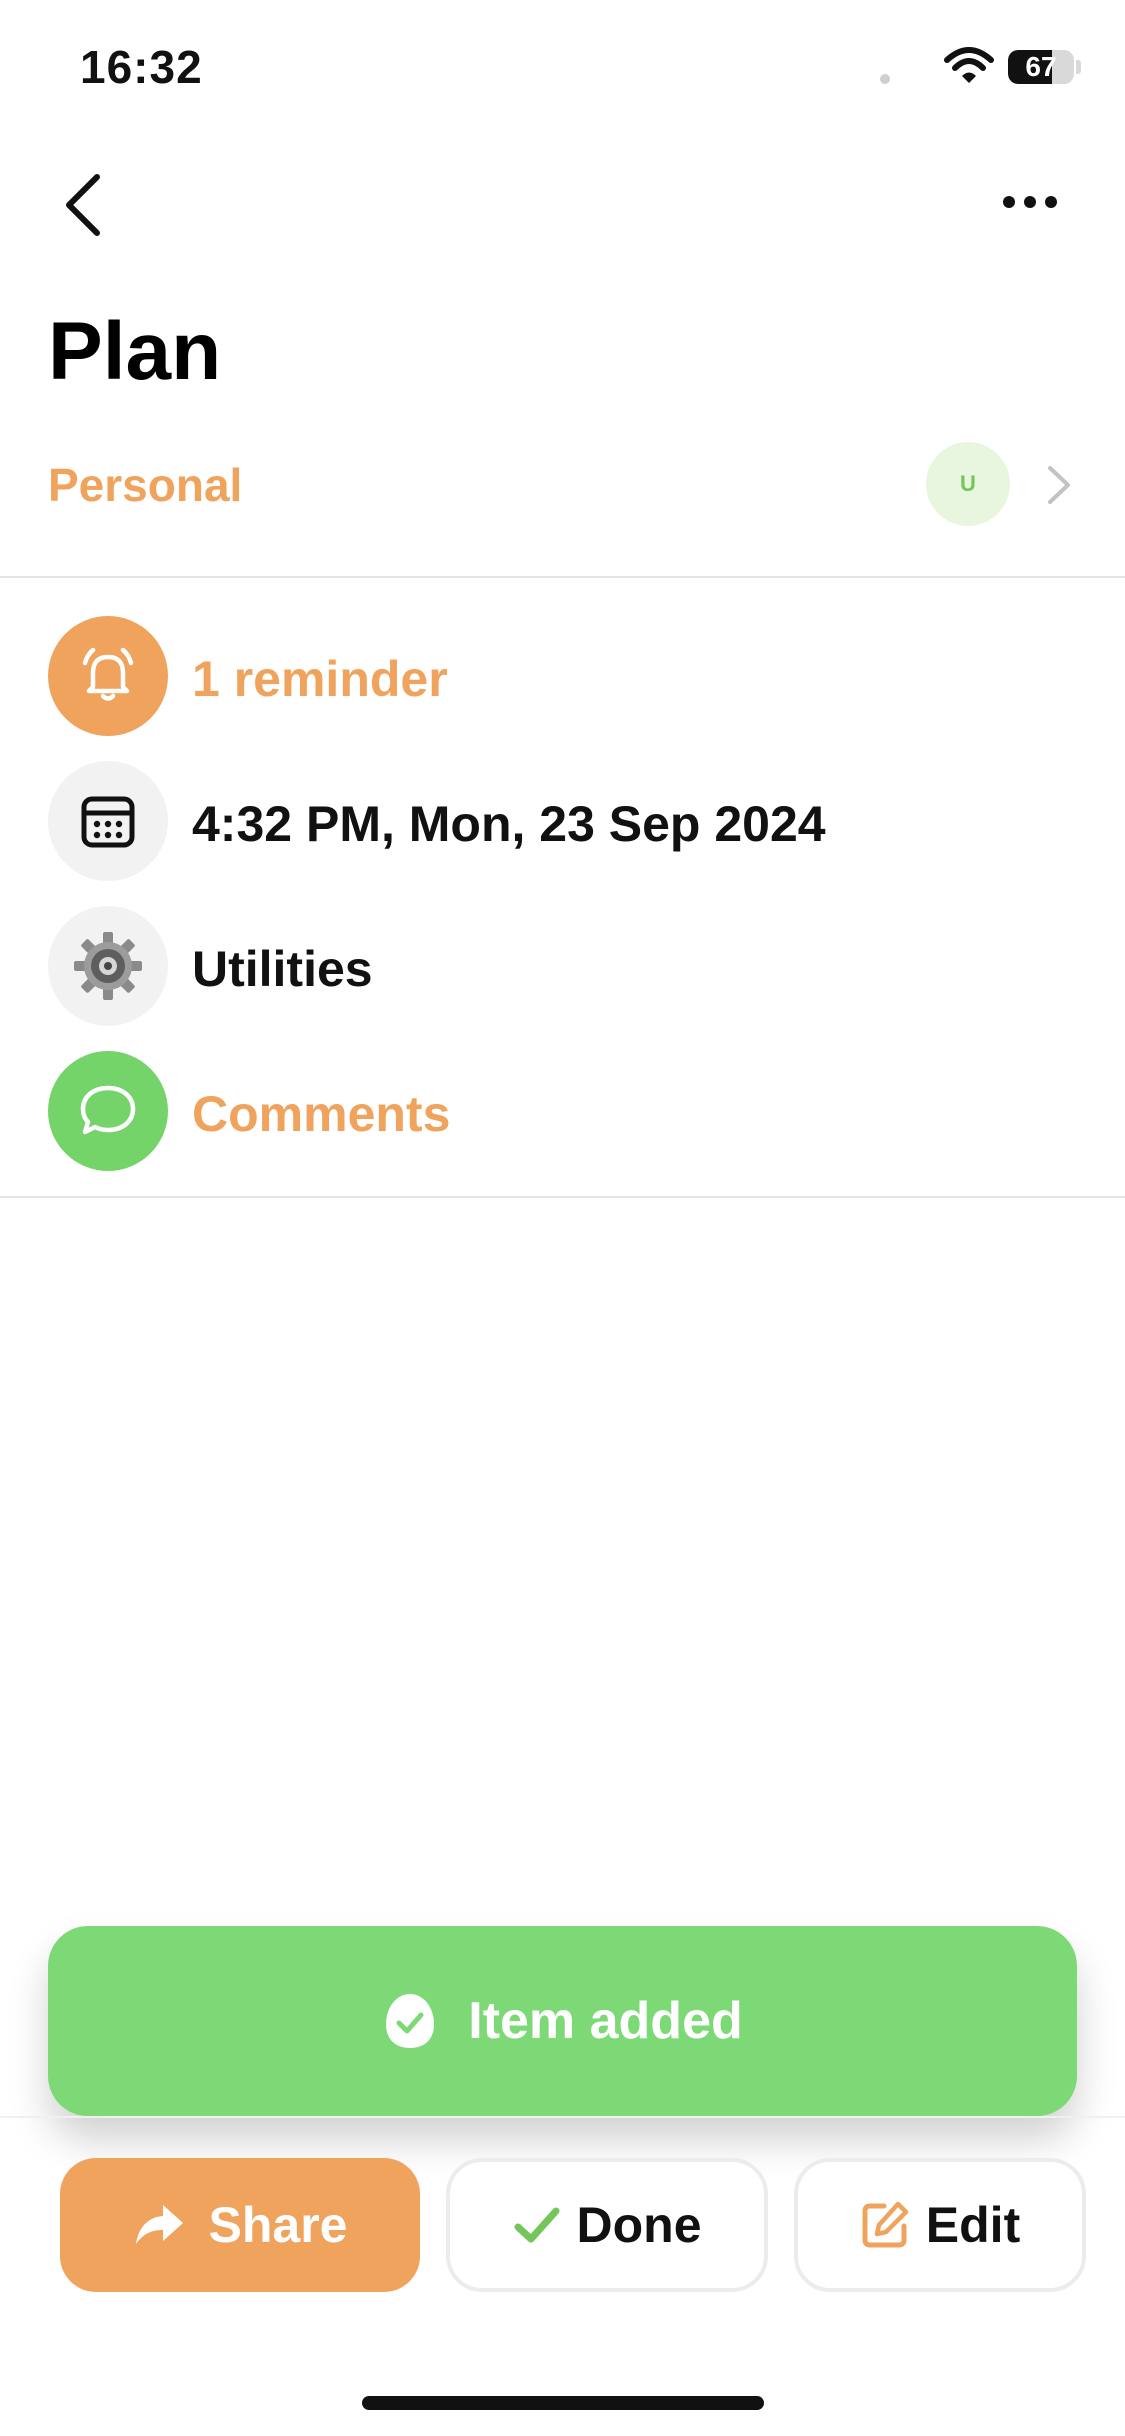 This screenshot has width=1125, height=2436. I want to click on share-arrow-icon, so click(159, 2224).